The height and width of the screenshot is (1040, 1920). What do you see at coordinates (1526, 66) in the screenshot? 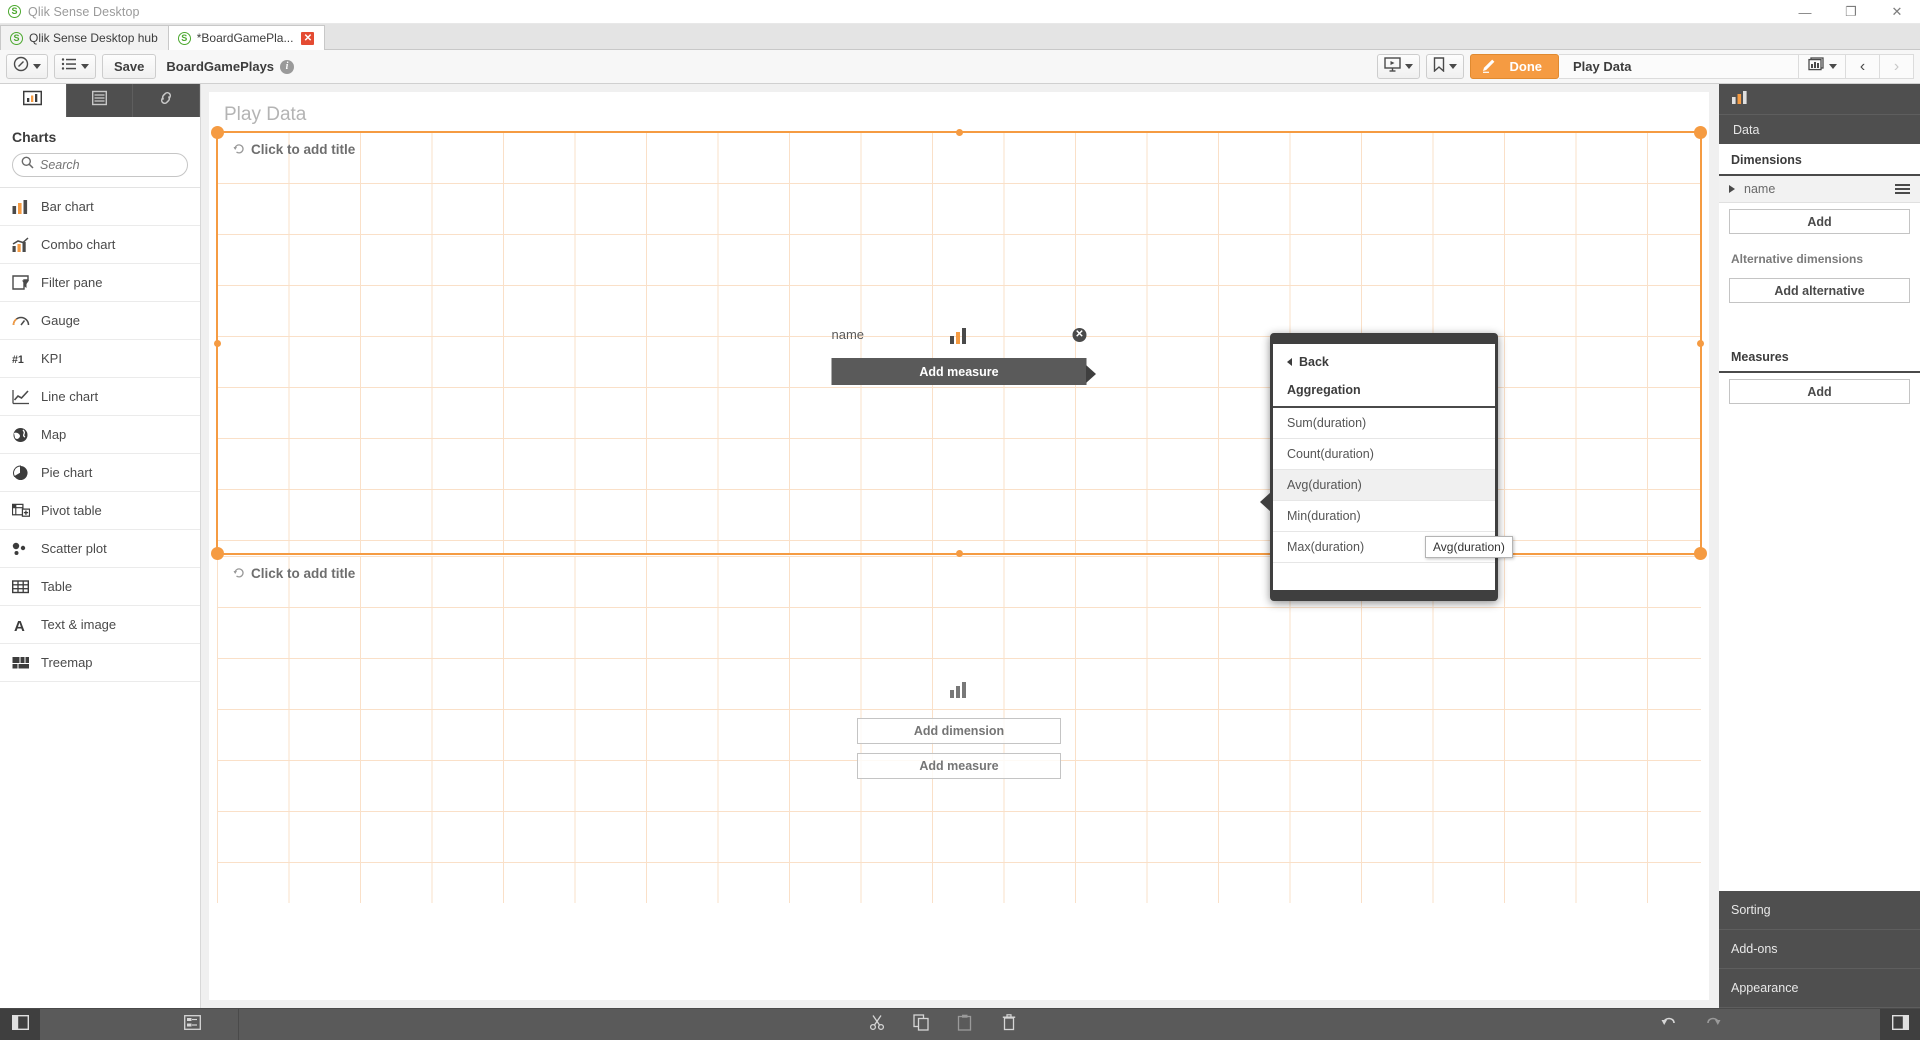
I see `done-label: Done` at bounding box center [1526, 66].